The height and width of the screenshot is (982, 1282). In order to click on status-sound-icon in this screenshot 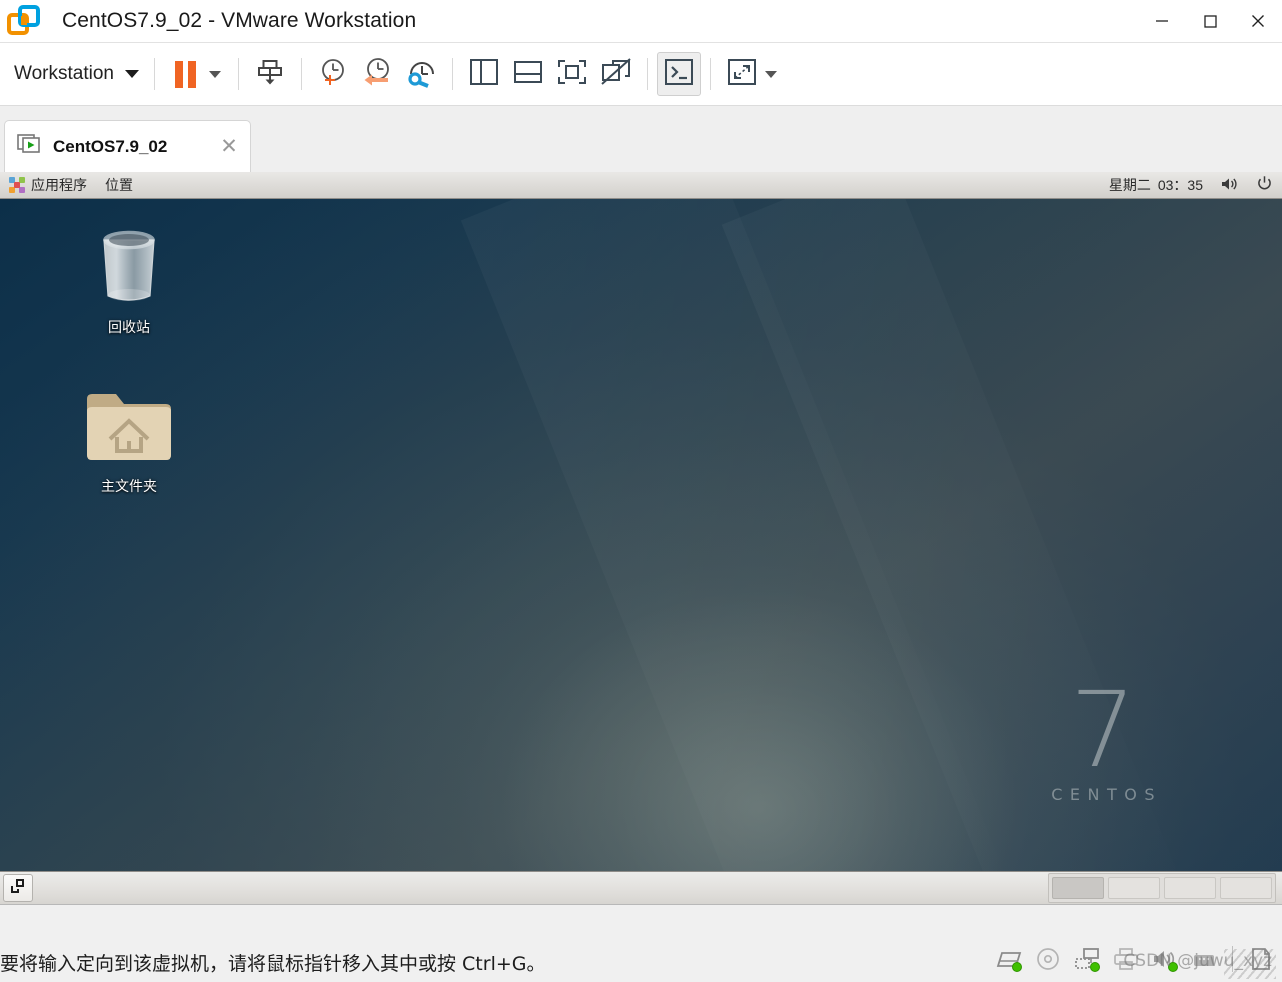, I will do `click(1165, 959)`.